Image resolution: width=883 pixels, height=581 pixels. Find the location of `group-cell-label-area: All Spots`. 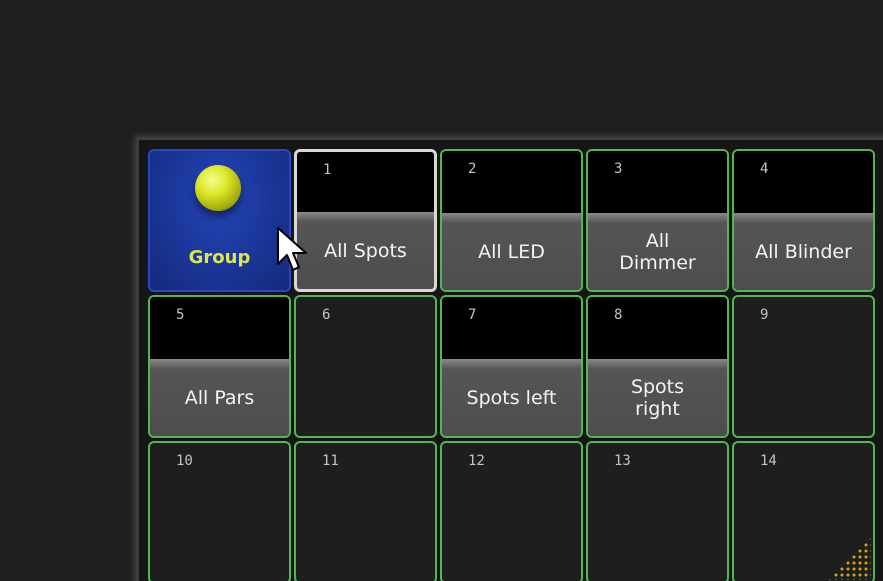

group-cell-label-area: All Spots is located at coordinates (365, 250).